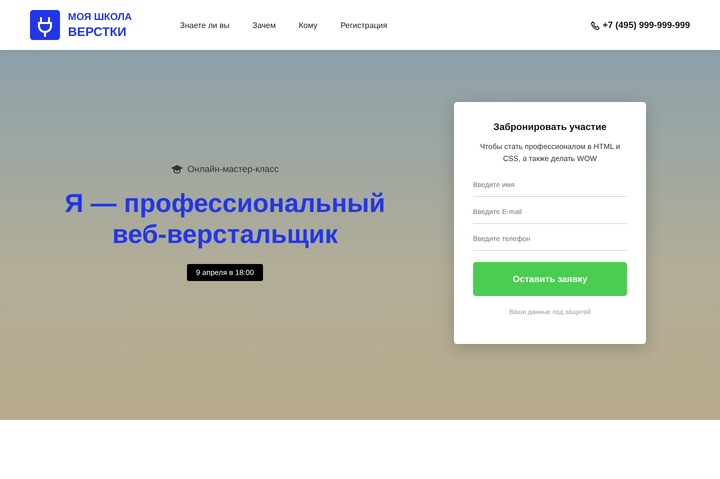 This screenshot has height=479, width=720. Describe the element at coordinates (98, 31) in the screenshot. I see `logo-text: ВЕРСТКИ` at that location.